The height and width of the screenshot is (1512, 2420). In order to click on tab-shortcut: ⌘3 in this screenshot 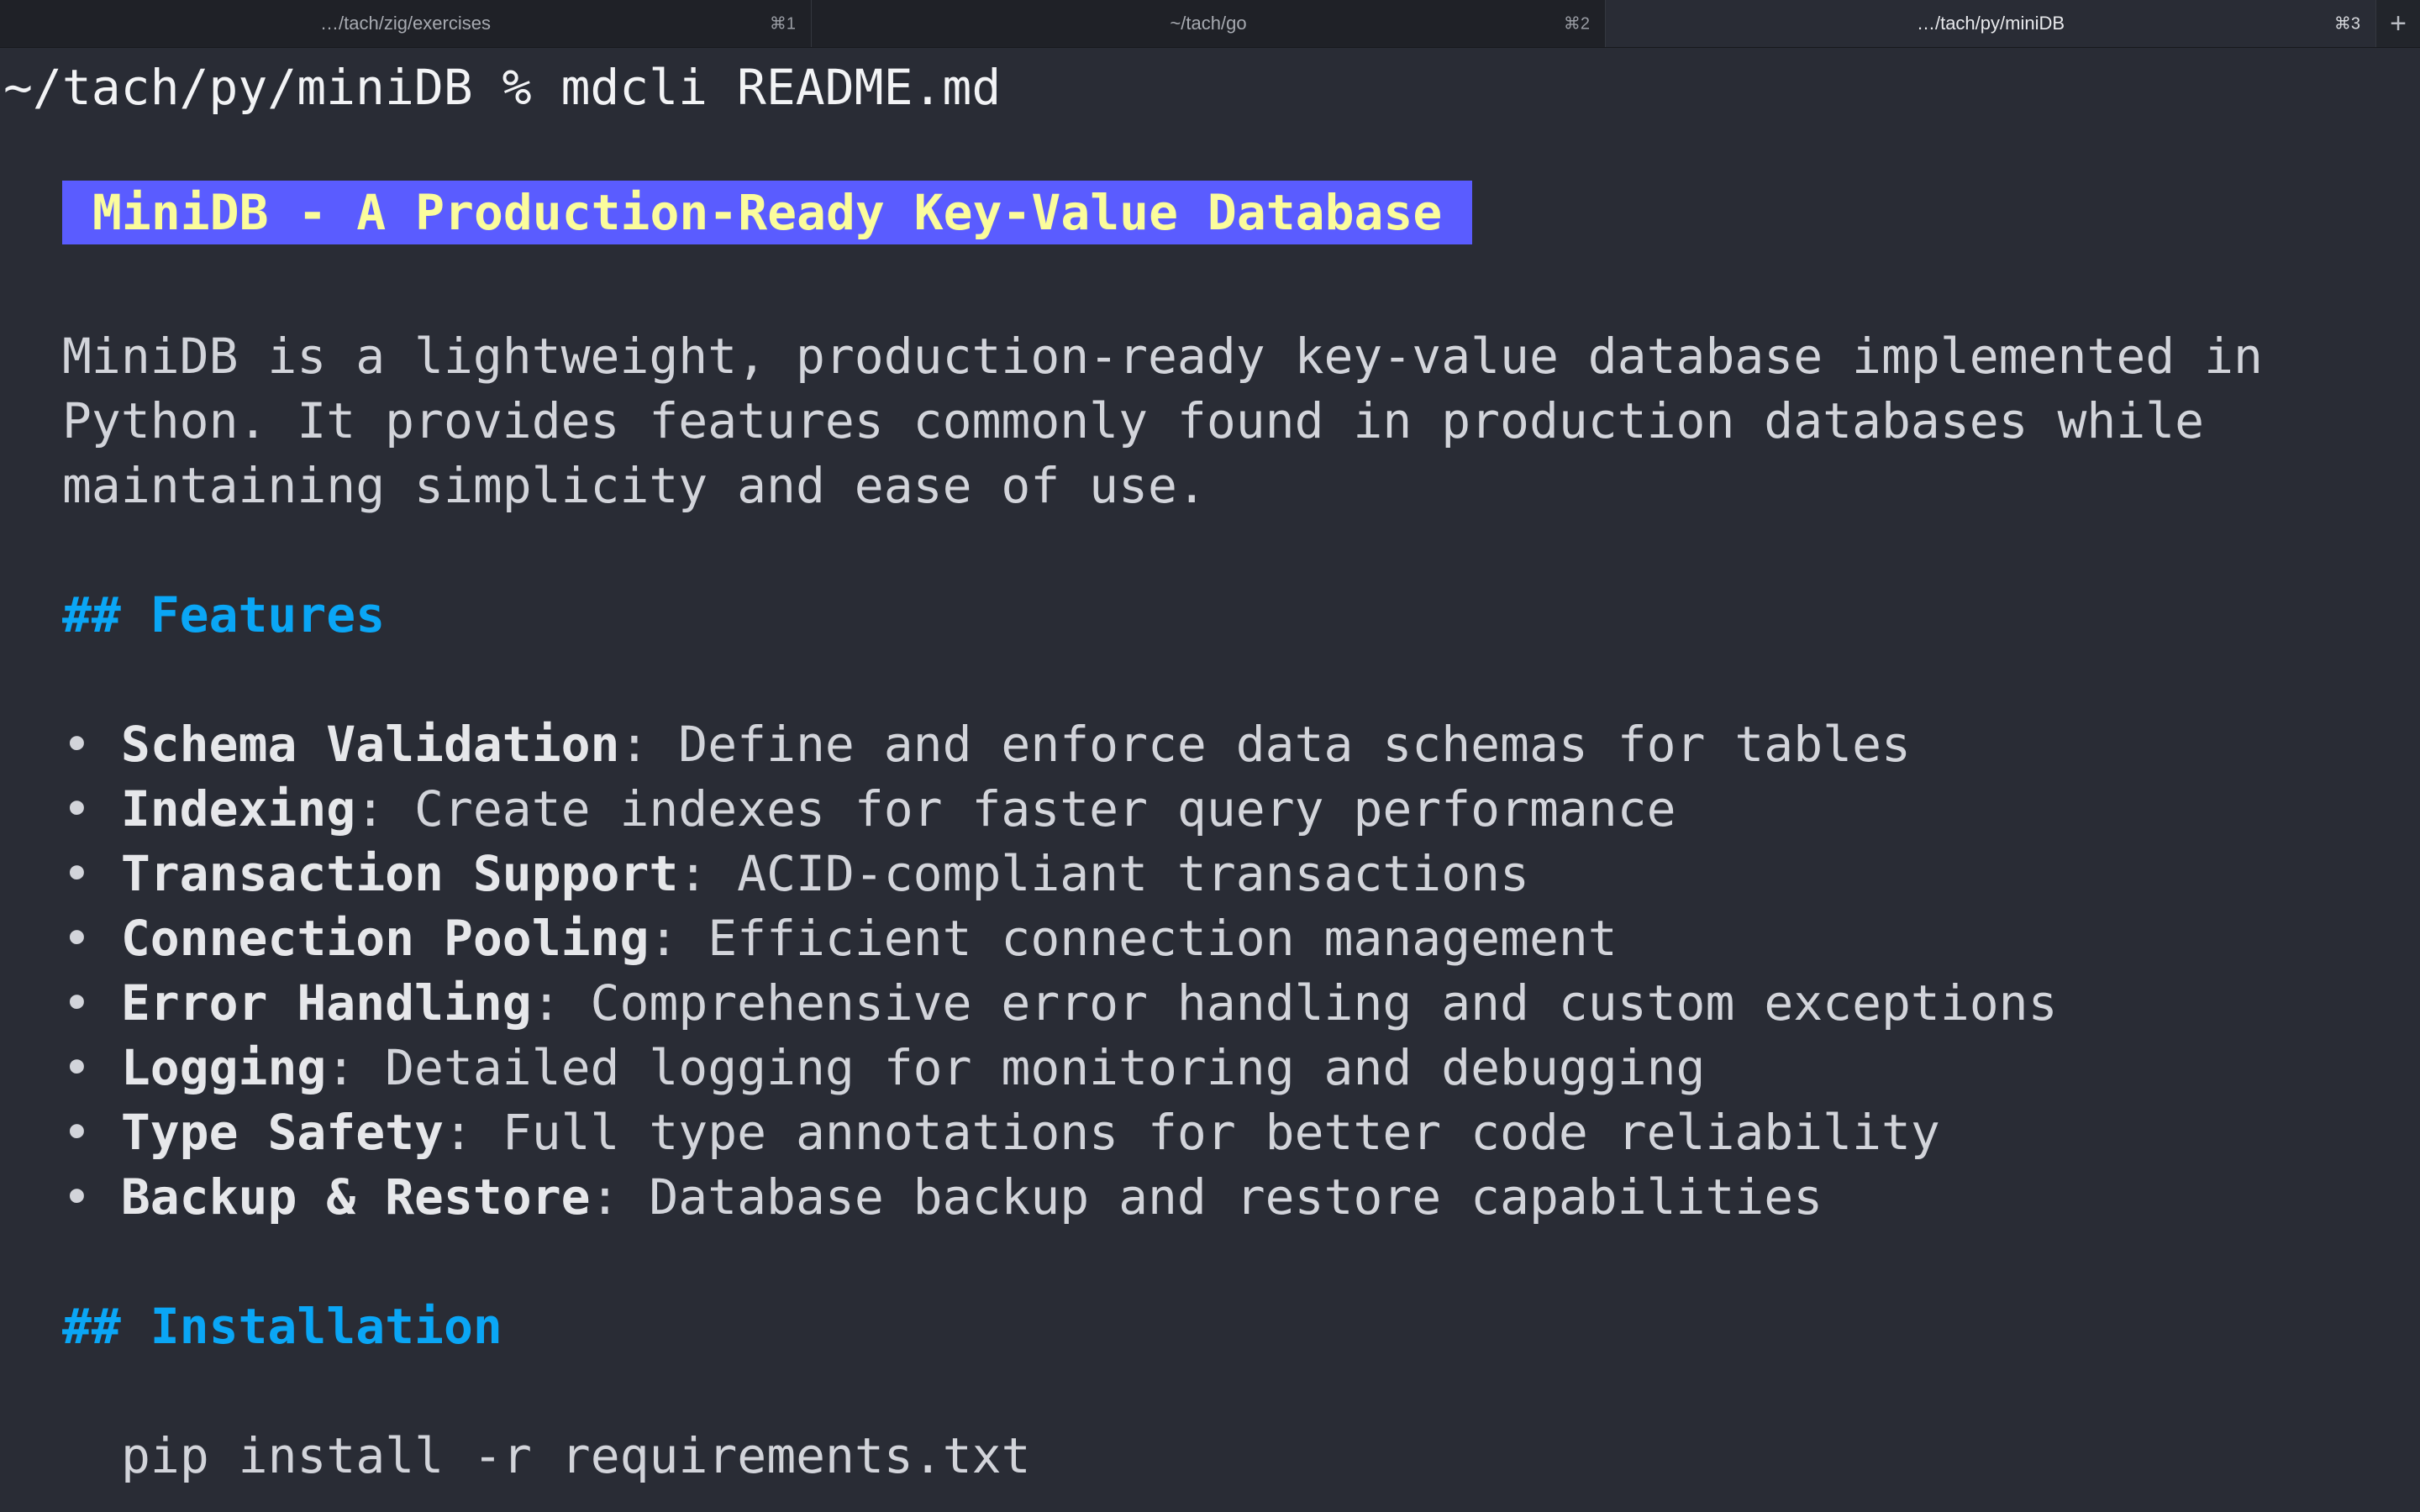, I will do `click(2346, 24)`.